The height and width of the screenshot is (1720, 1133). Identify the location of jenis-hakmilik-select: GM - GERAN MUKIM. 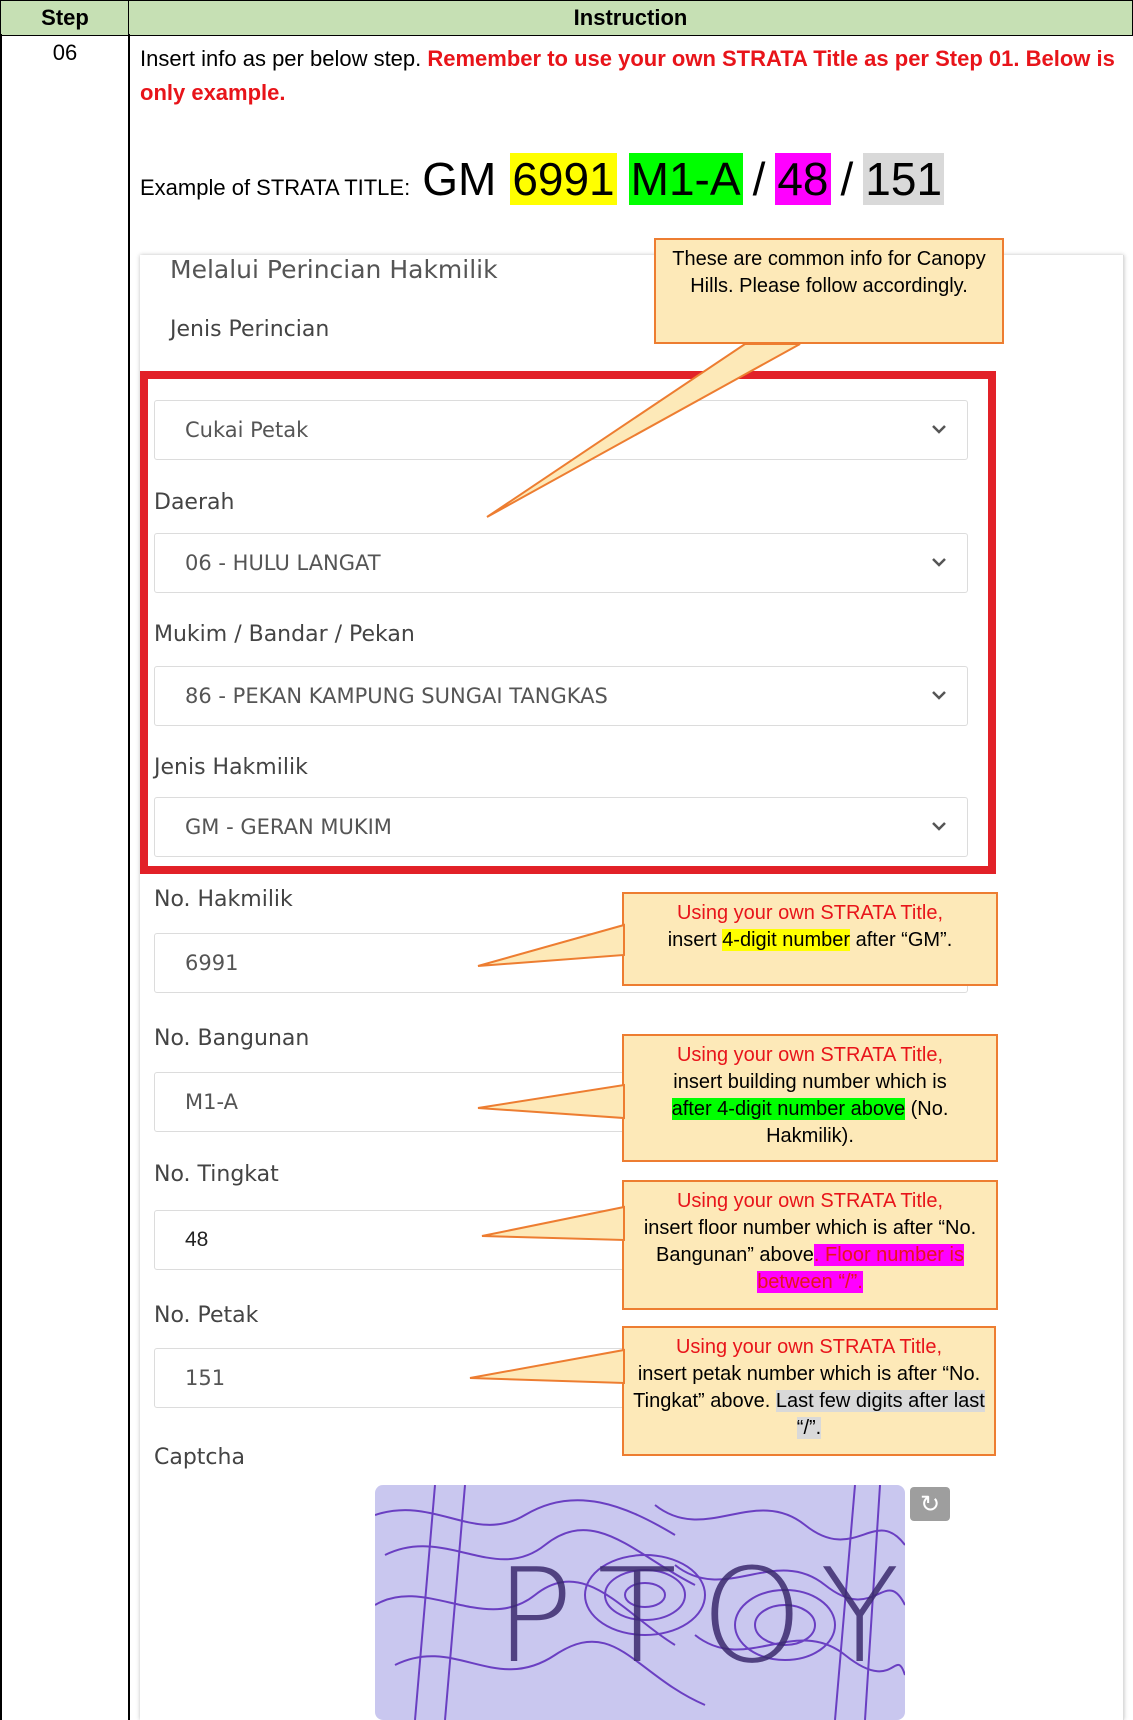
(561, 827).